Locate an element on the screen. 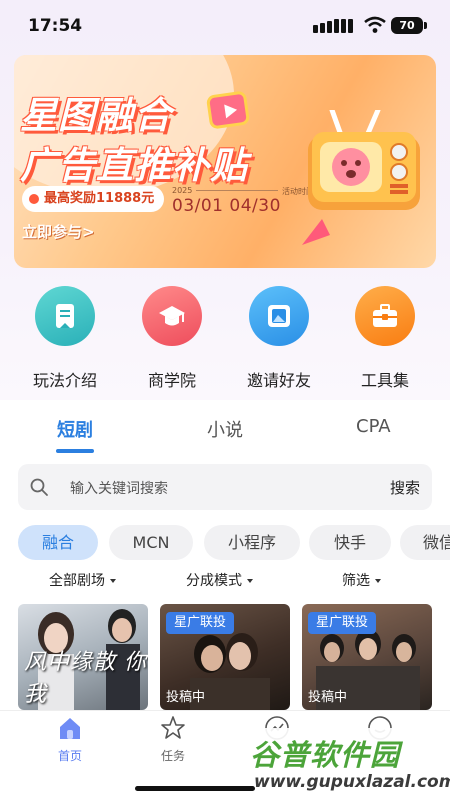  tv-mascot-icon is located at coordinates (364, 160).